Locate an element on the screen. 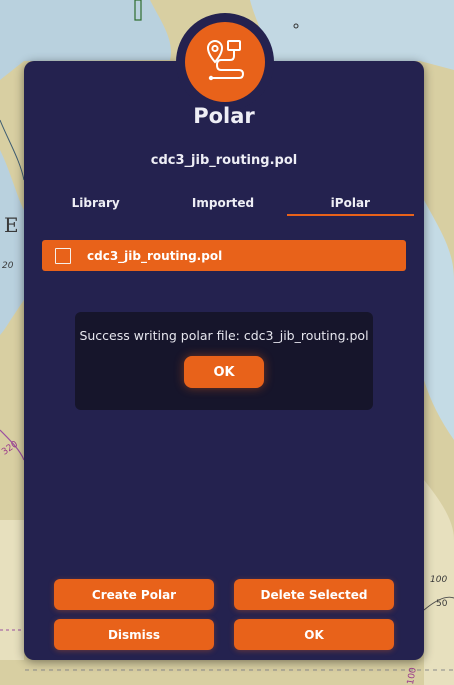 The image size is (454, 685). tab-library: Library is located at coordinates (95, 205).